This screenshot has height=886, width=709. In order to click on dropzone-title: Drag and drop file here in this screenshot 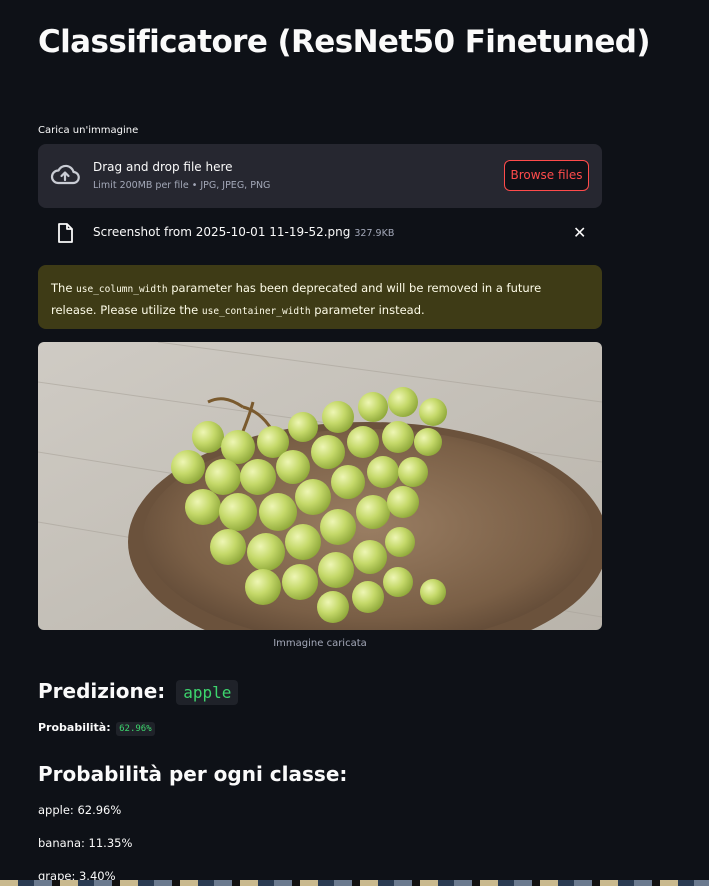, I will do `click(163, 167)`.